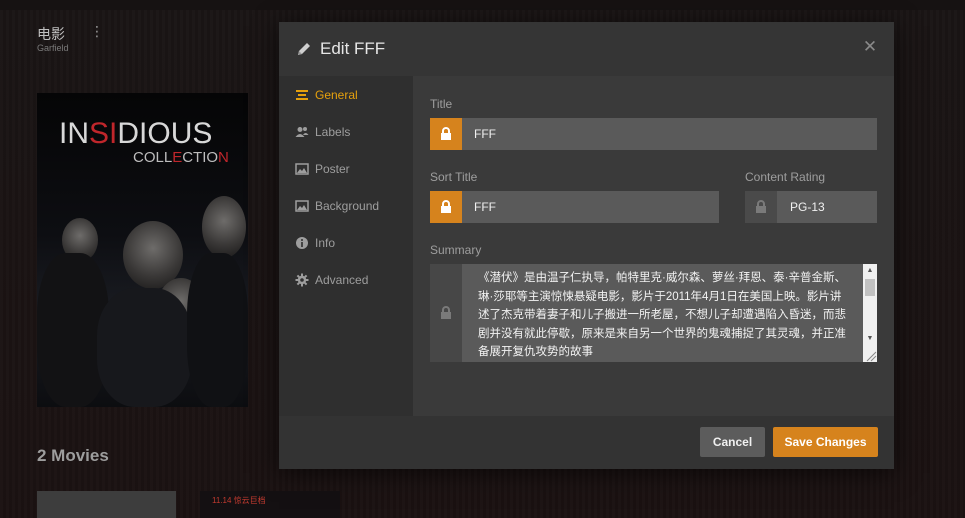  I want to click on poster-subtitle: COLLECTION, so click(181, 157).